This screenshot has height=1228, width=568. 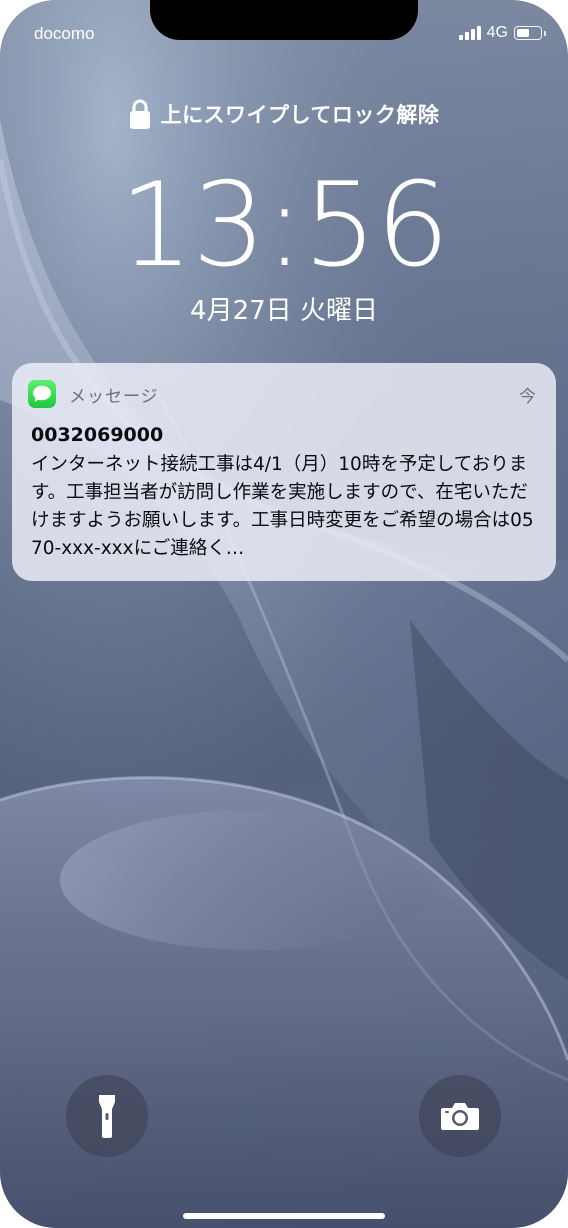 I want to click on cellular-signal-icon, so click(x=469, y=33).